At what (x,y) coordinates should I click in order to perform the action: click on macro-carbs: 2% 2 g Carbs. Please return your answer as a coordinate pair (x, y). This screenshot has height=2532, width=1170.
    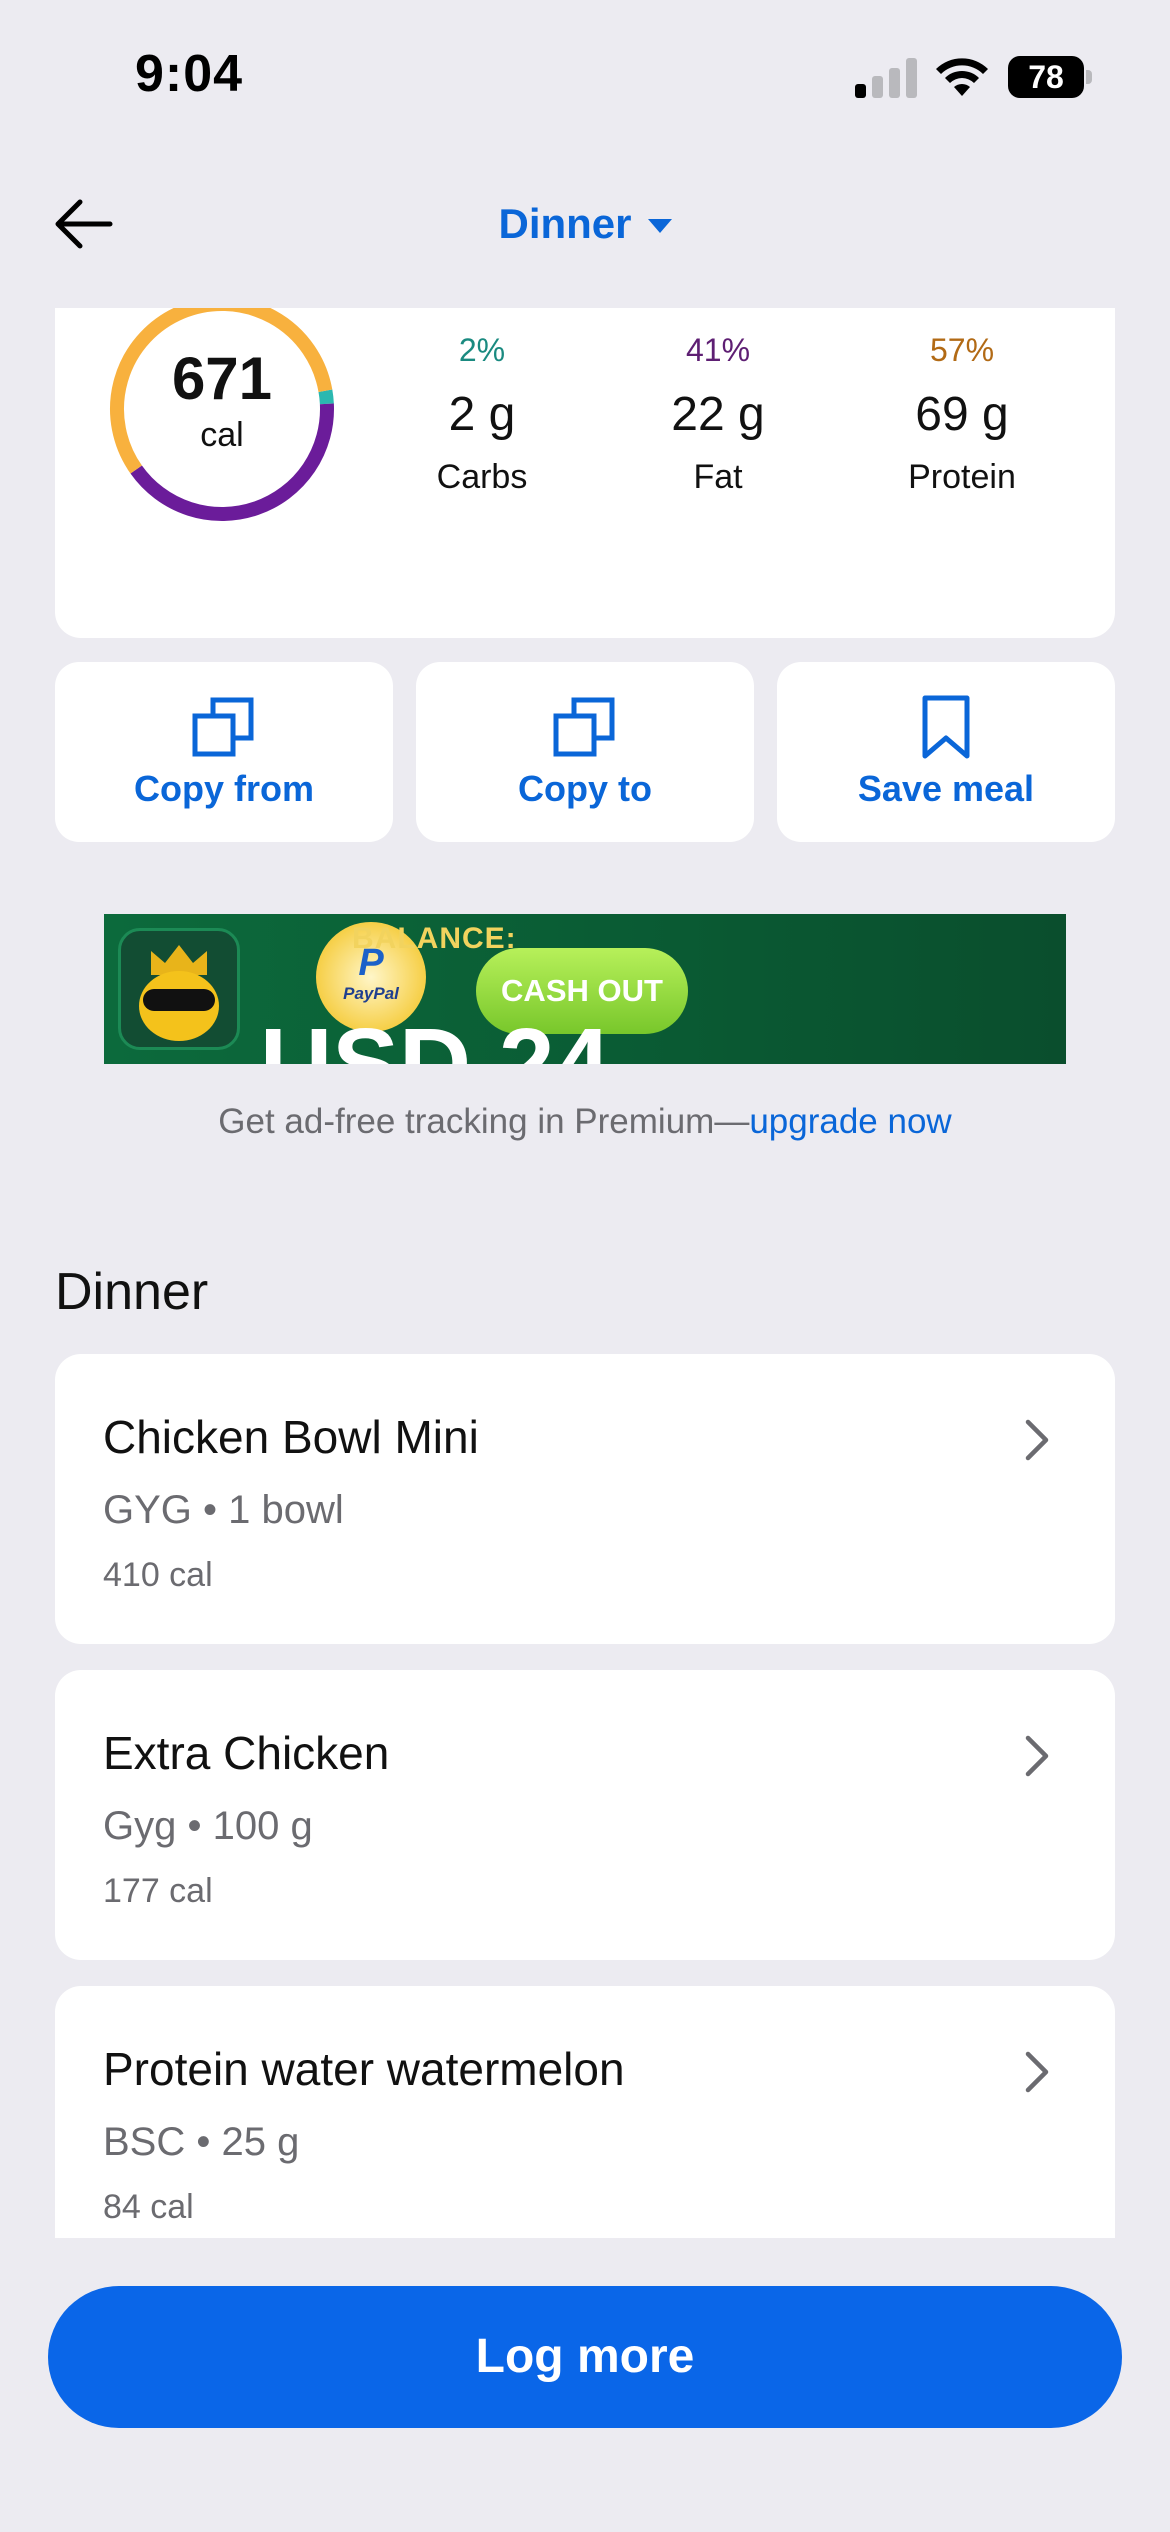
    Looking at the image, I should click on (482, 414).